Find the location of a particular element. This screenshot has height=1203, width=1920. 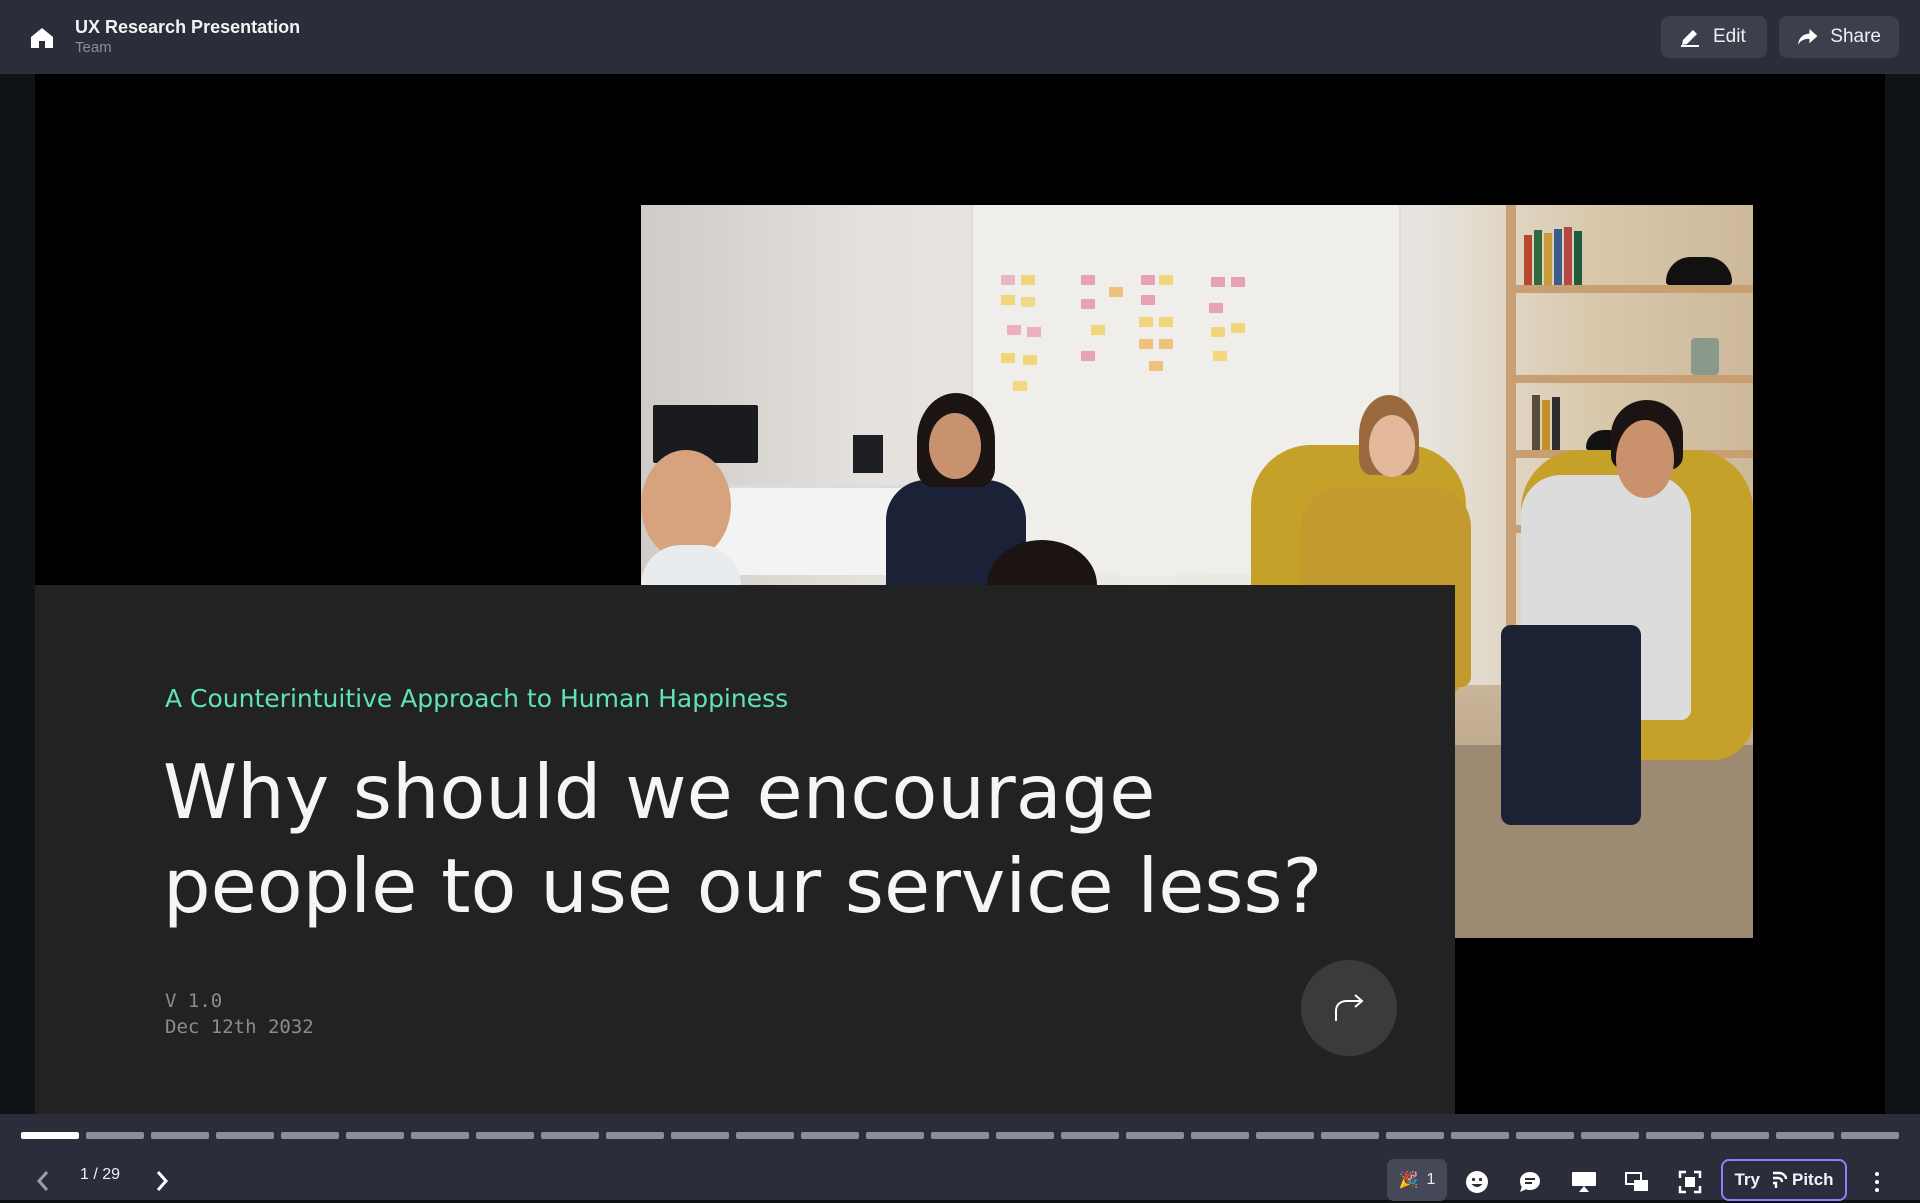

smiley-icon is located at coordinates (1477, 1182).